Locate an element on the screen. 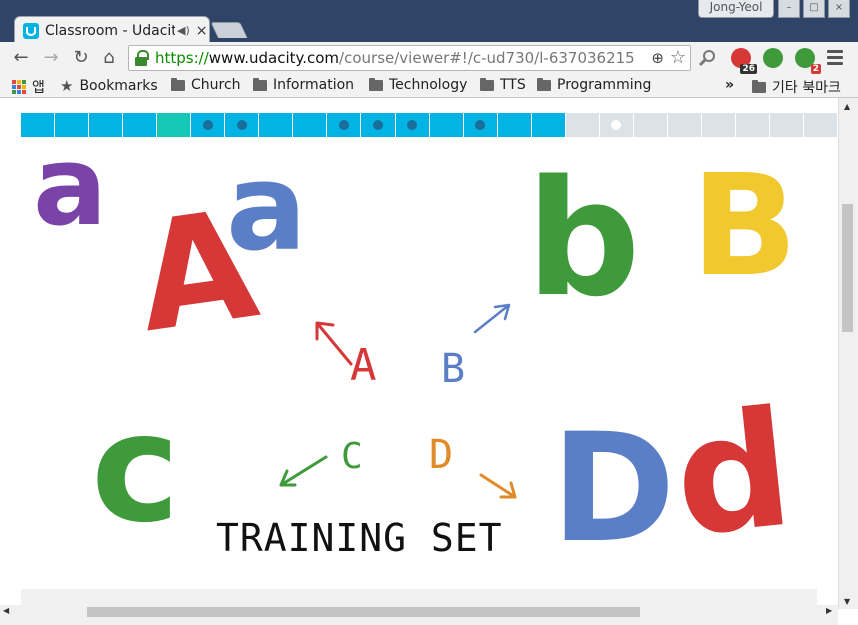 The height and width of the screenshot is (625, 858). bookmark-information: Information is located at coordinates (303, 85).